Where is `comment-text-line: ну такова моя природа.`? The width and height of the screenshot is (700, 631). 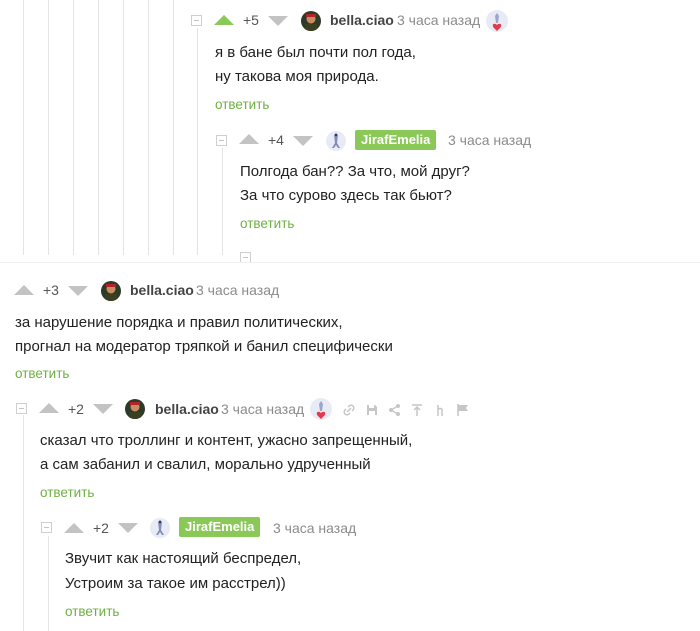 comment-text-line: ну такова моя природа. is located at coordinates (297, 76).